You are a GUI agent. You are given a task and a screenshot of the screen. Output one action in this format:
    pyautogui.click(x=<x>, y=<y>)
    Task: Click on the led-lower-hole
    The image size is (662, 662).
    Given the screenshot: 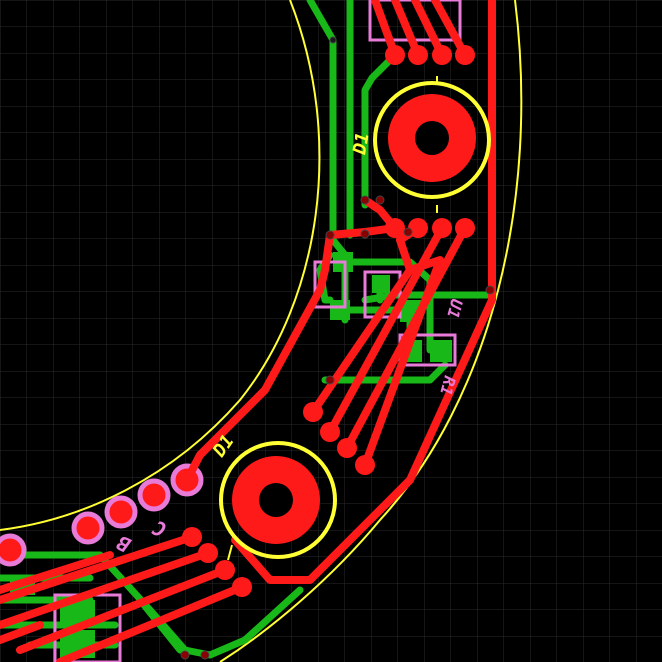 What is the action you would take?
    pyautogui.click(x=276, y=500)
    